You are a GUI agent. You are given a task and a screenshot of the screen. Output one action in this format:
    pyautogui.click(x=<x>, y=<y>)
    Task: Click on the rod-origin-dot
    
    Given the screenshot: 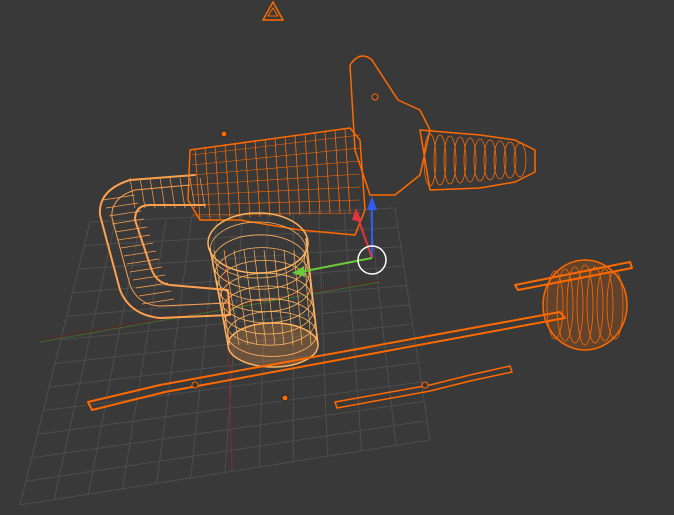 What is the action you would take?
    pyautogui.click(x=195, y=385)
    